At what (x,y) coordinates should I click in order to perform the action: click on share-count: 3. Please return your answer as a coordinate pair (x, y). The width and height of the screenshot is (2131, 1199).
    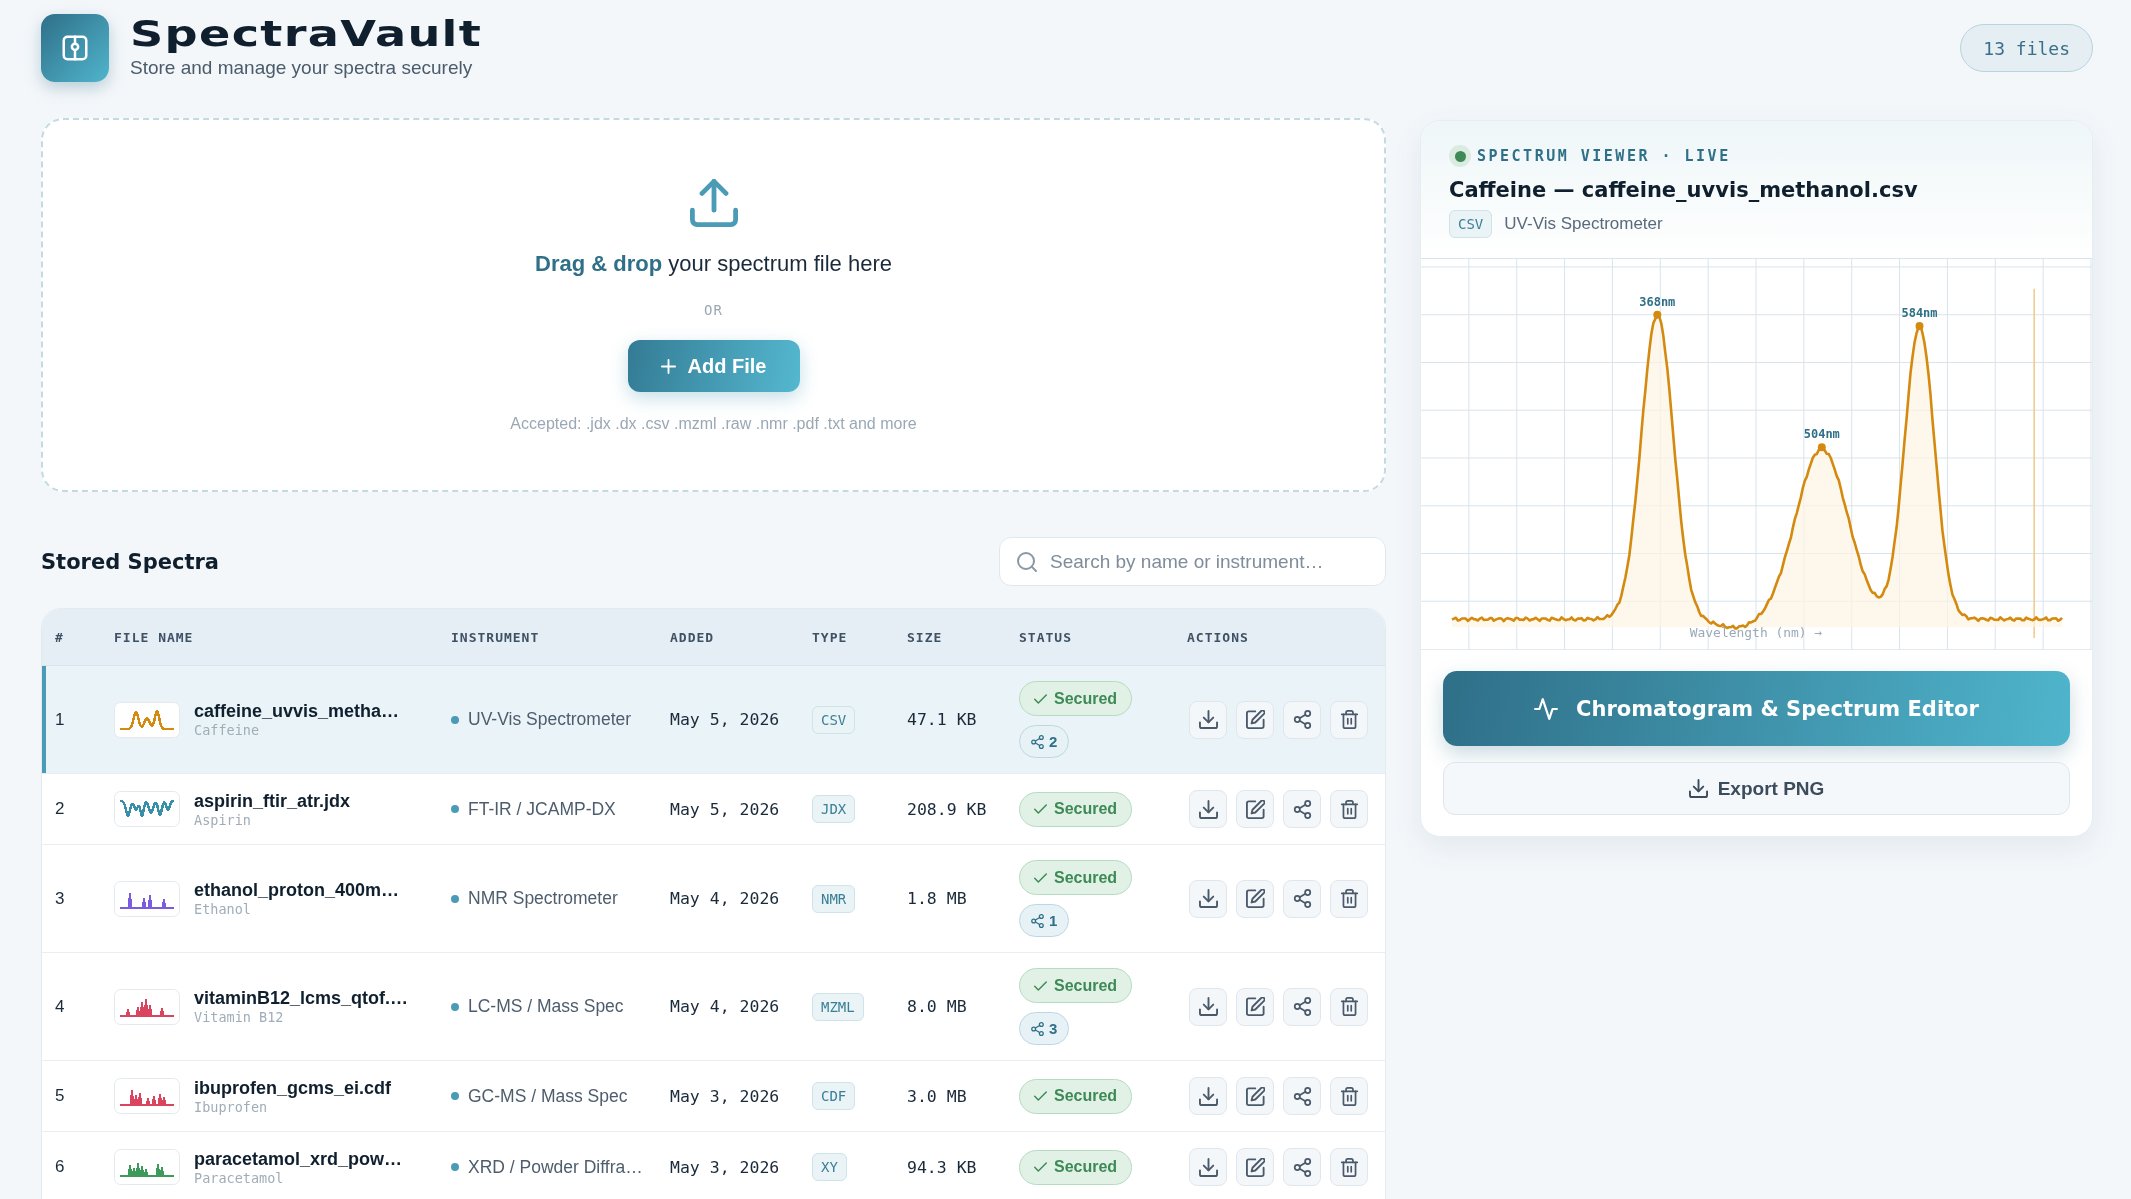
    Looking at the image, I should click on (1053, 1028).